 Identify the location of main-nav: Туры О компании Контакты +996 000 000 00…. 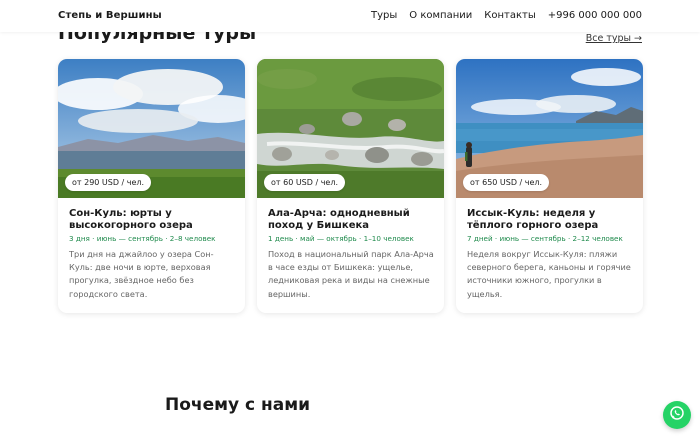
(506, 15).